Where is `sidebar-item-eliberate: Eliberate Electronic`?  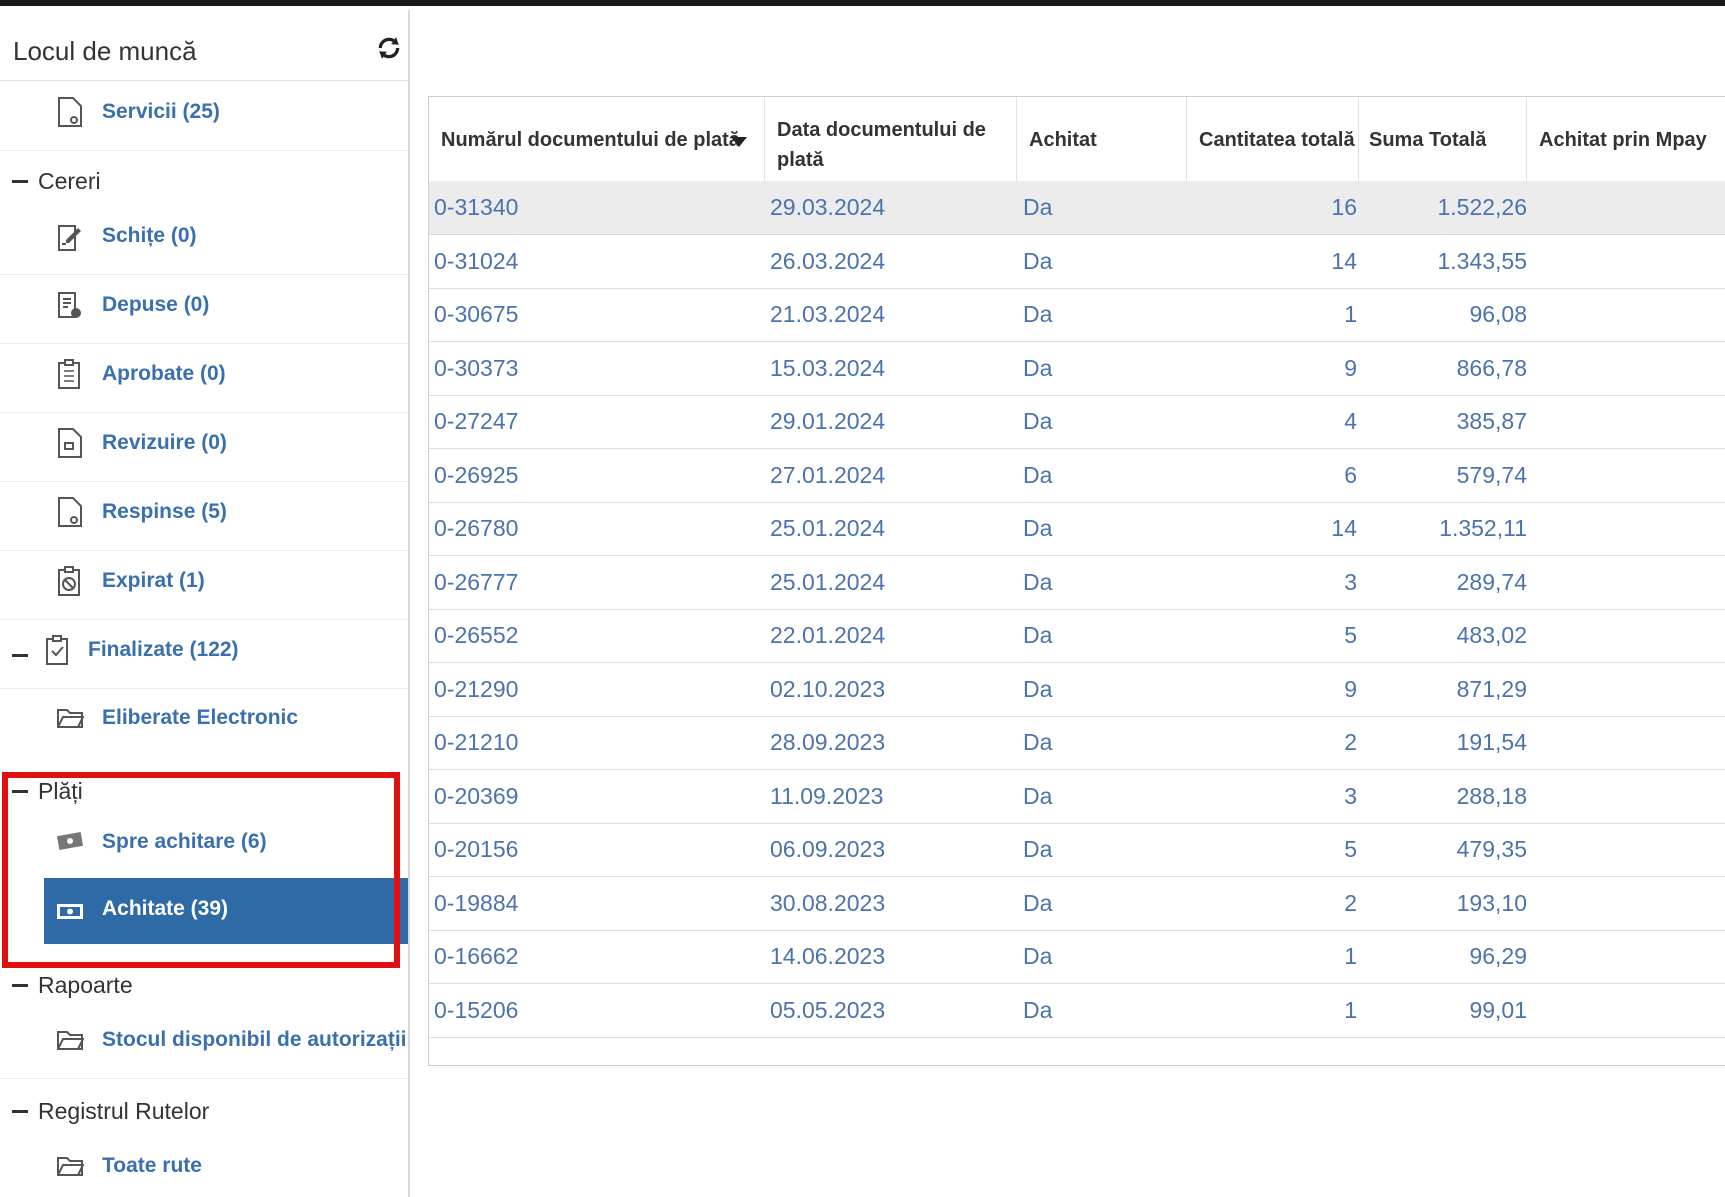 sidebar-item-eliberate: Eliberate Electronic is located at coordinates (204, 722).